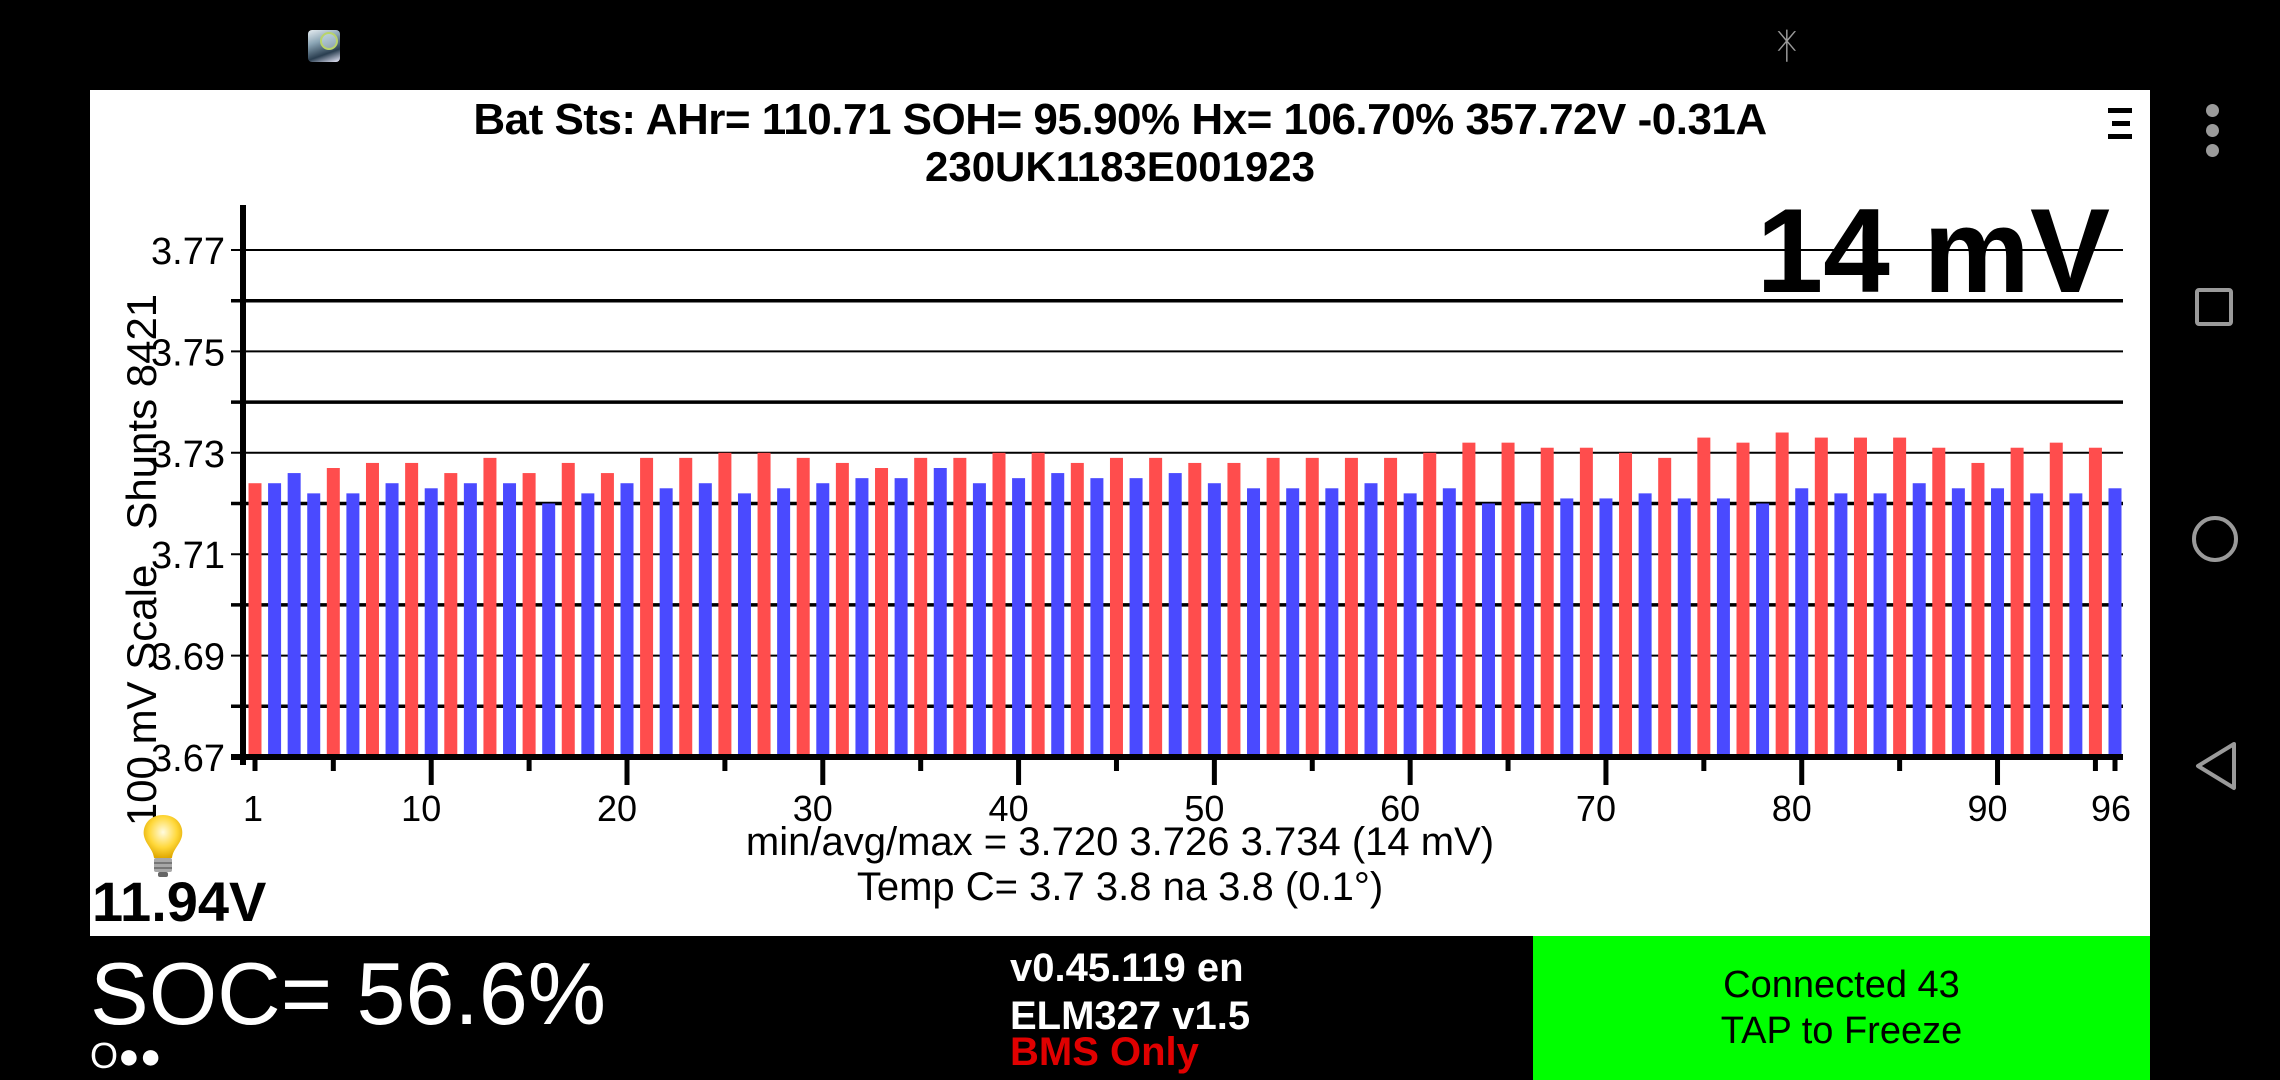 The image size is (2280, 1080). I want to click on min-avg-max-stats: min/avg/max = 3.720 3.726 3.734 (14 mV), so click(1120, 842).